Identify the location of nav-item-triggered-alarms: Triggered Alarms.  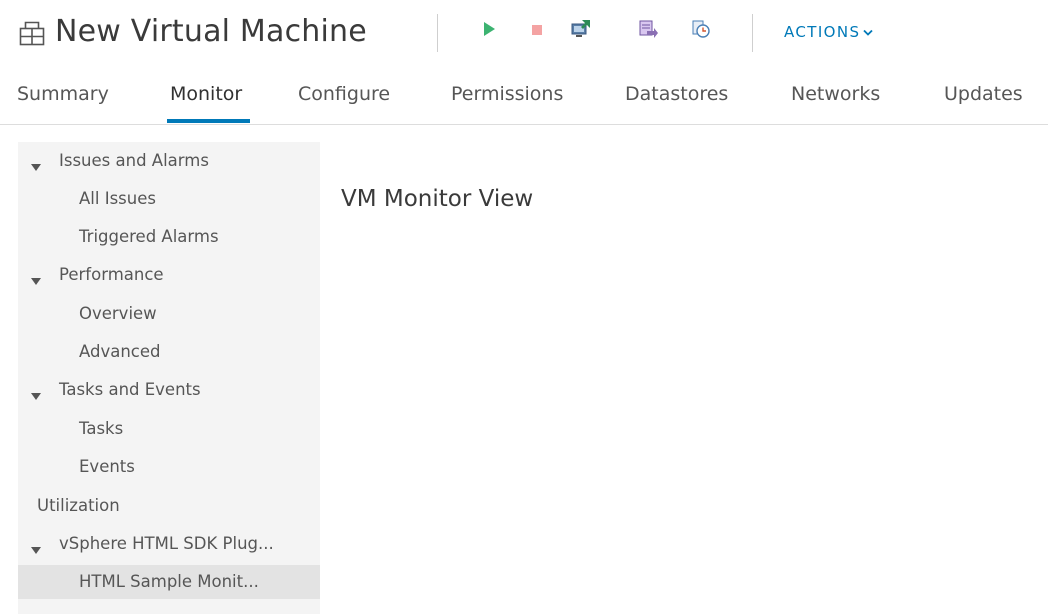
(169, 237).